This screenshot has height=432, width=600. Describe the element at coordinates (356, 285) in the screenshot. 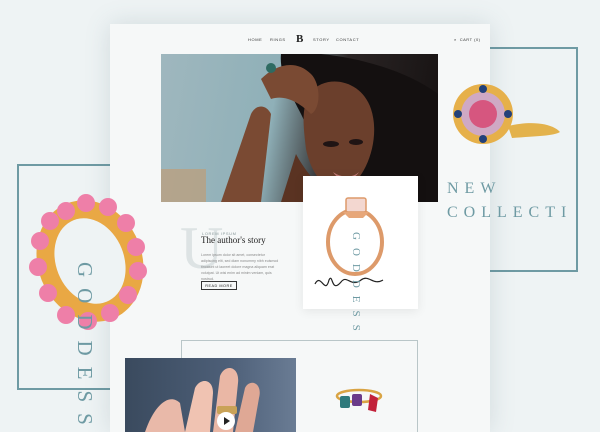

I see `vertical-goddess-text-small: GODDESS` at that location.